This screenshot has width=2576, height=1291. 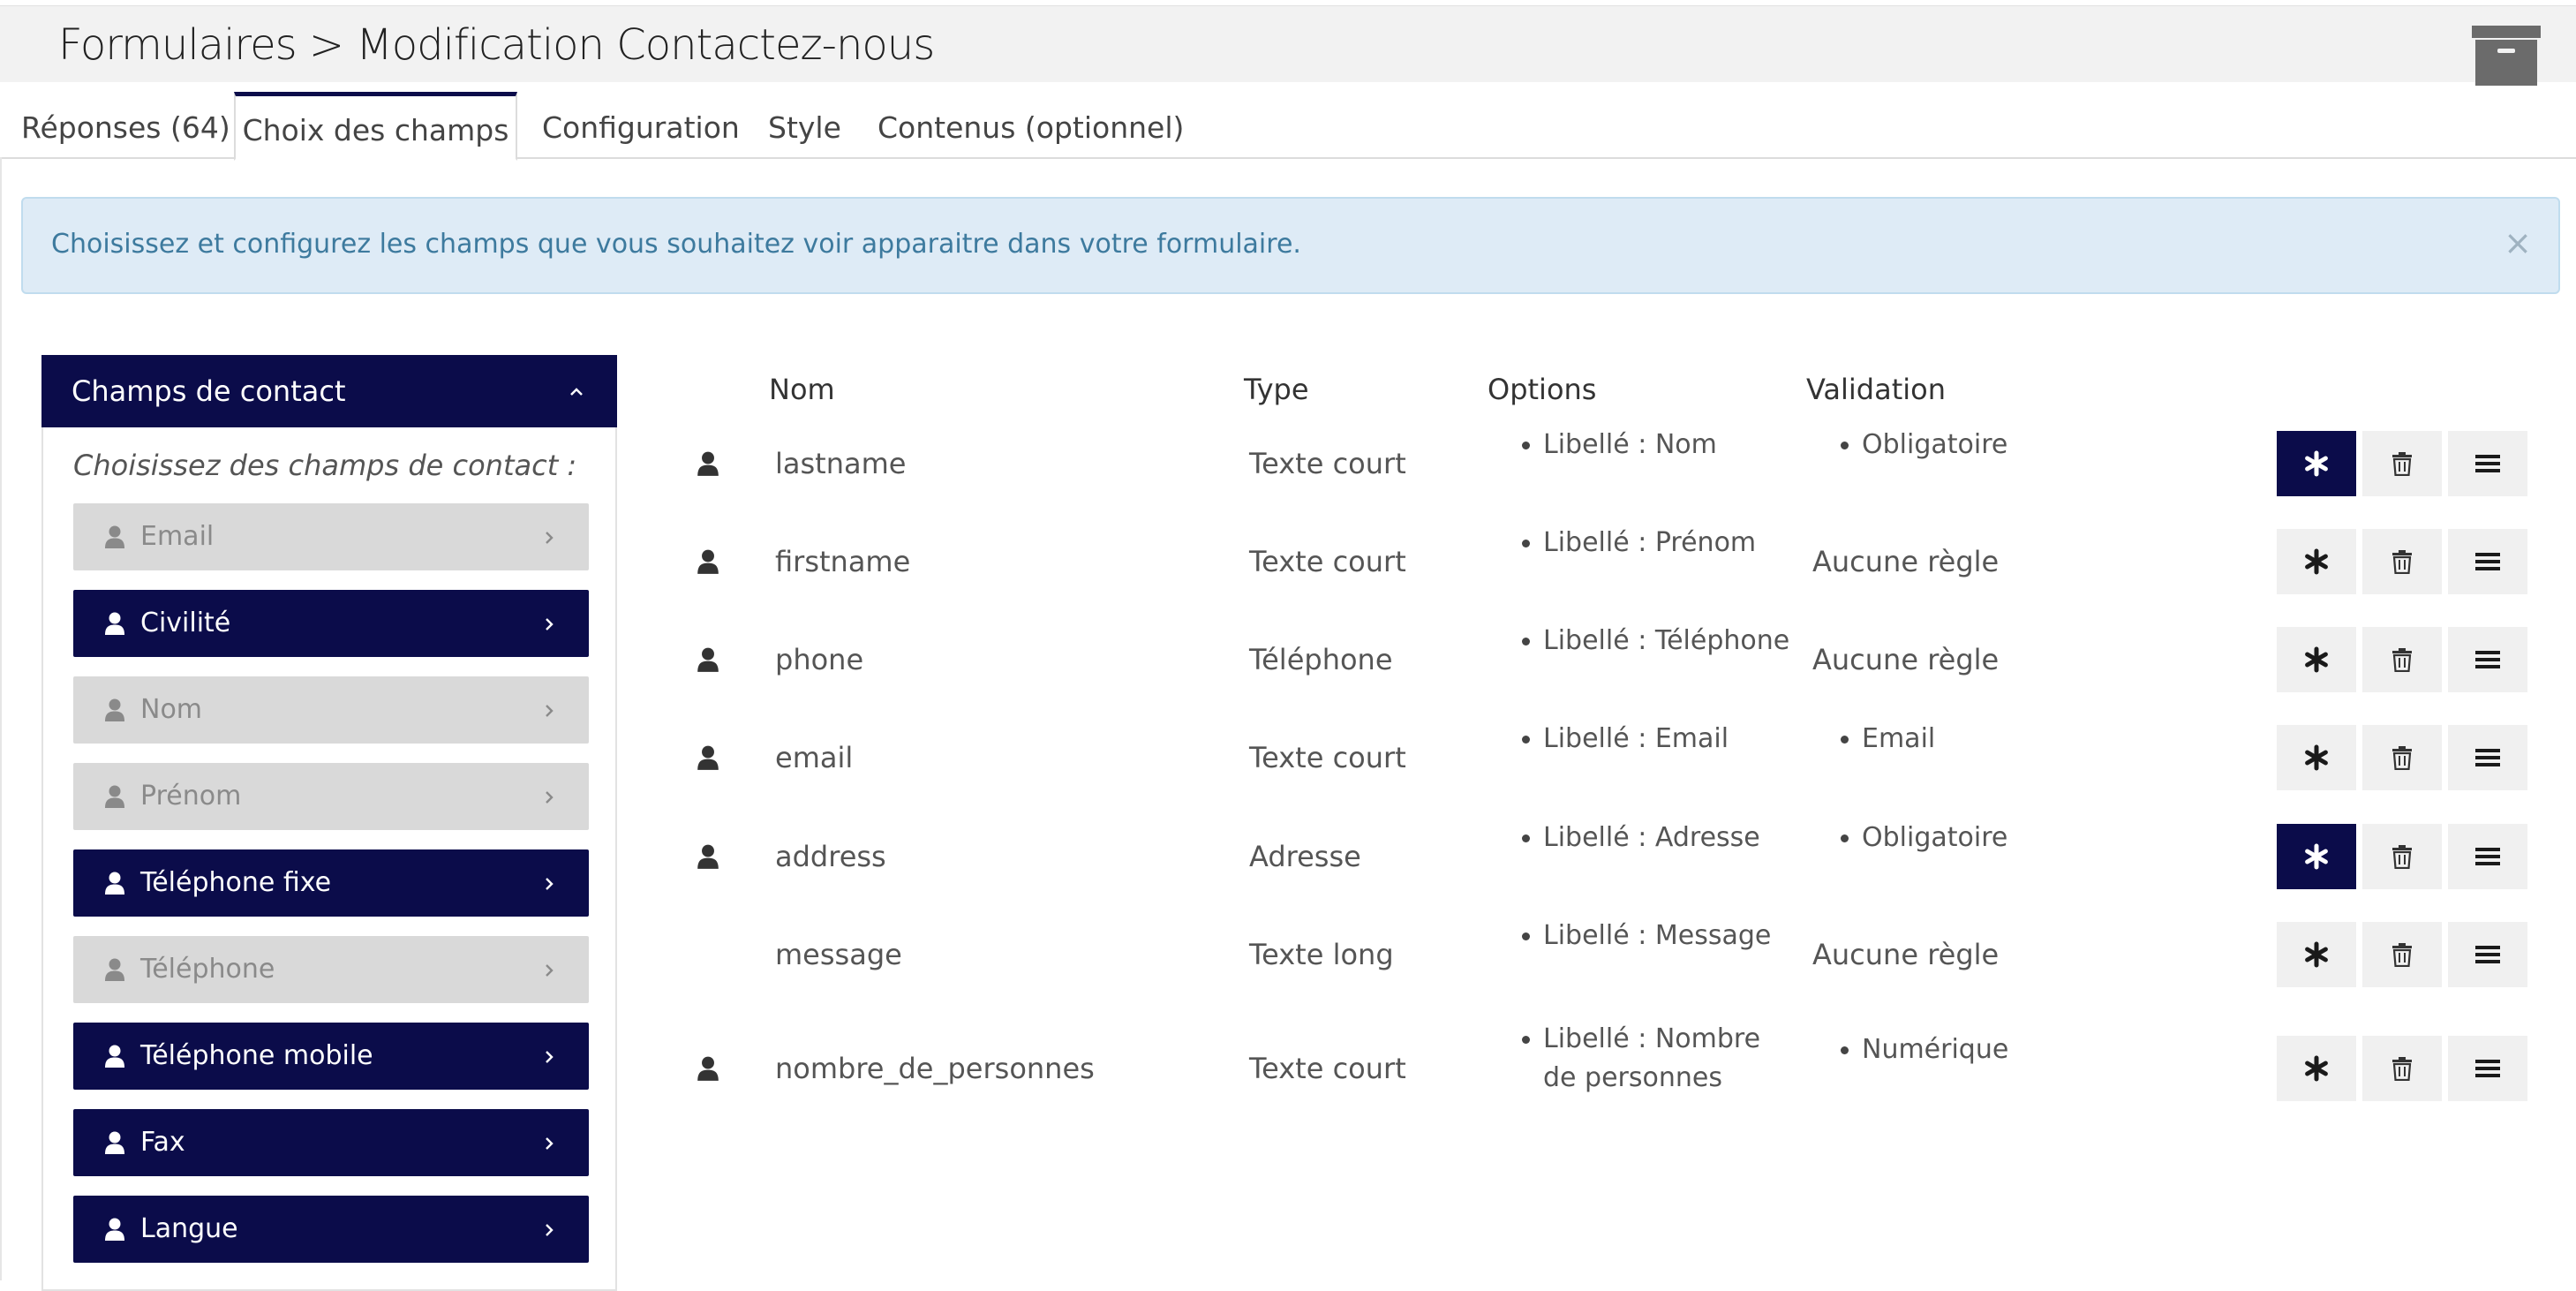 I want to click on tab-style: Style, so click(x=805, y=124).